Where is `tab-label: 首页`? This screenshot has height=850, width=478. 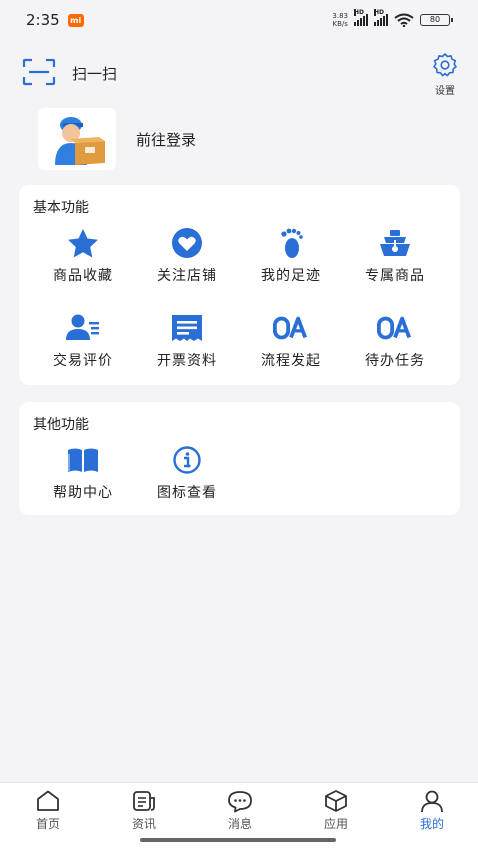 tab-label: 首页 is located at coordinates (47, 824).